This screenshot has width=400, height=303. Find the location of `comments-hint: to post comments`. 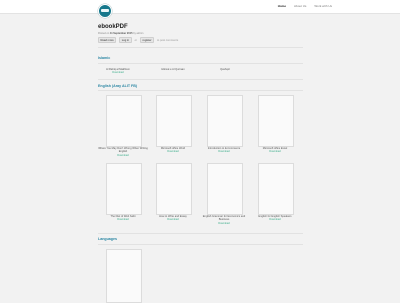

comments-hint: to post comments is located at coordinates (167, 40).